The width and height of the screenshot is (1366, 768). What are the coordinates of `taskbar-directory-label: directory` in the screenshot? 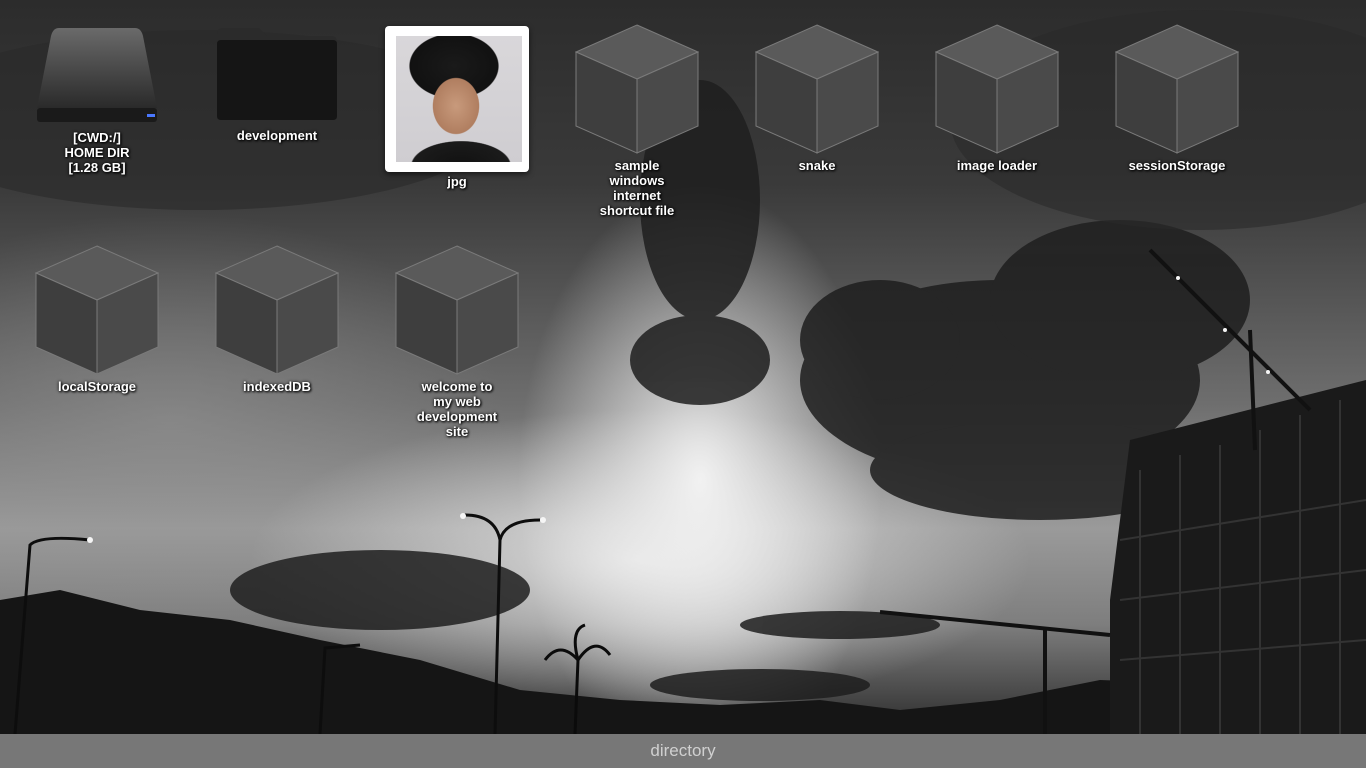 It's located at (682, 750).